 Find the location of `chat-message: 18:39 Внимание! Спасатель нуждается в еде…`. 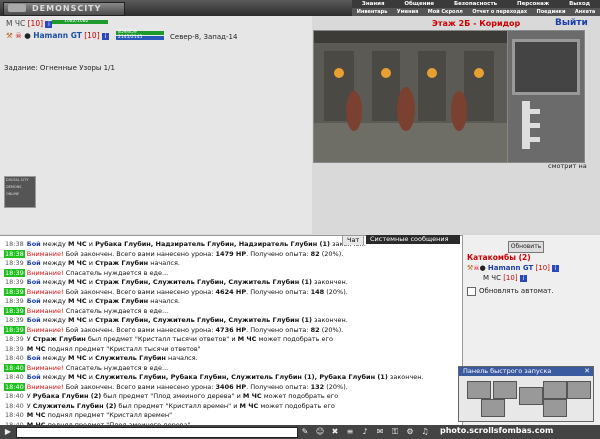

chat-message: 18:39 Внимание! Спасатель нуждается в еде… is located at coordinates (86, 310).